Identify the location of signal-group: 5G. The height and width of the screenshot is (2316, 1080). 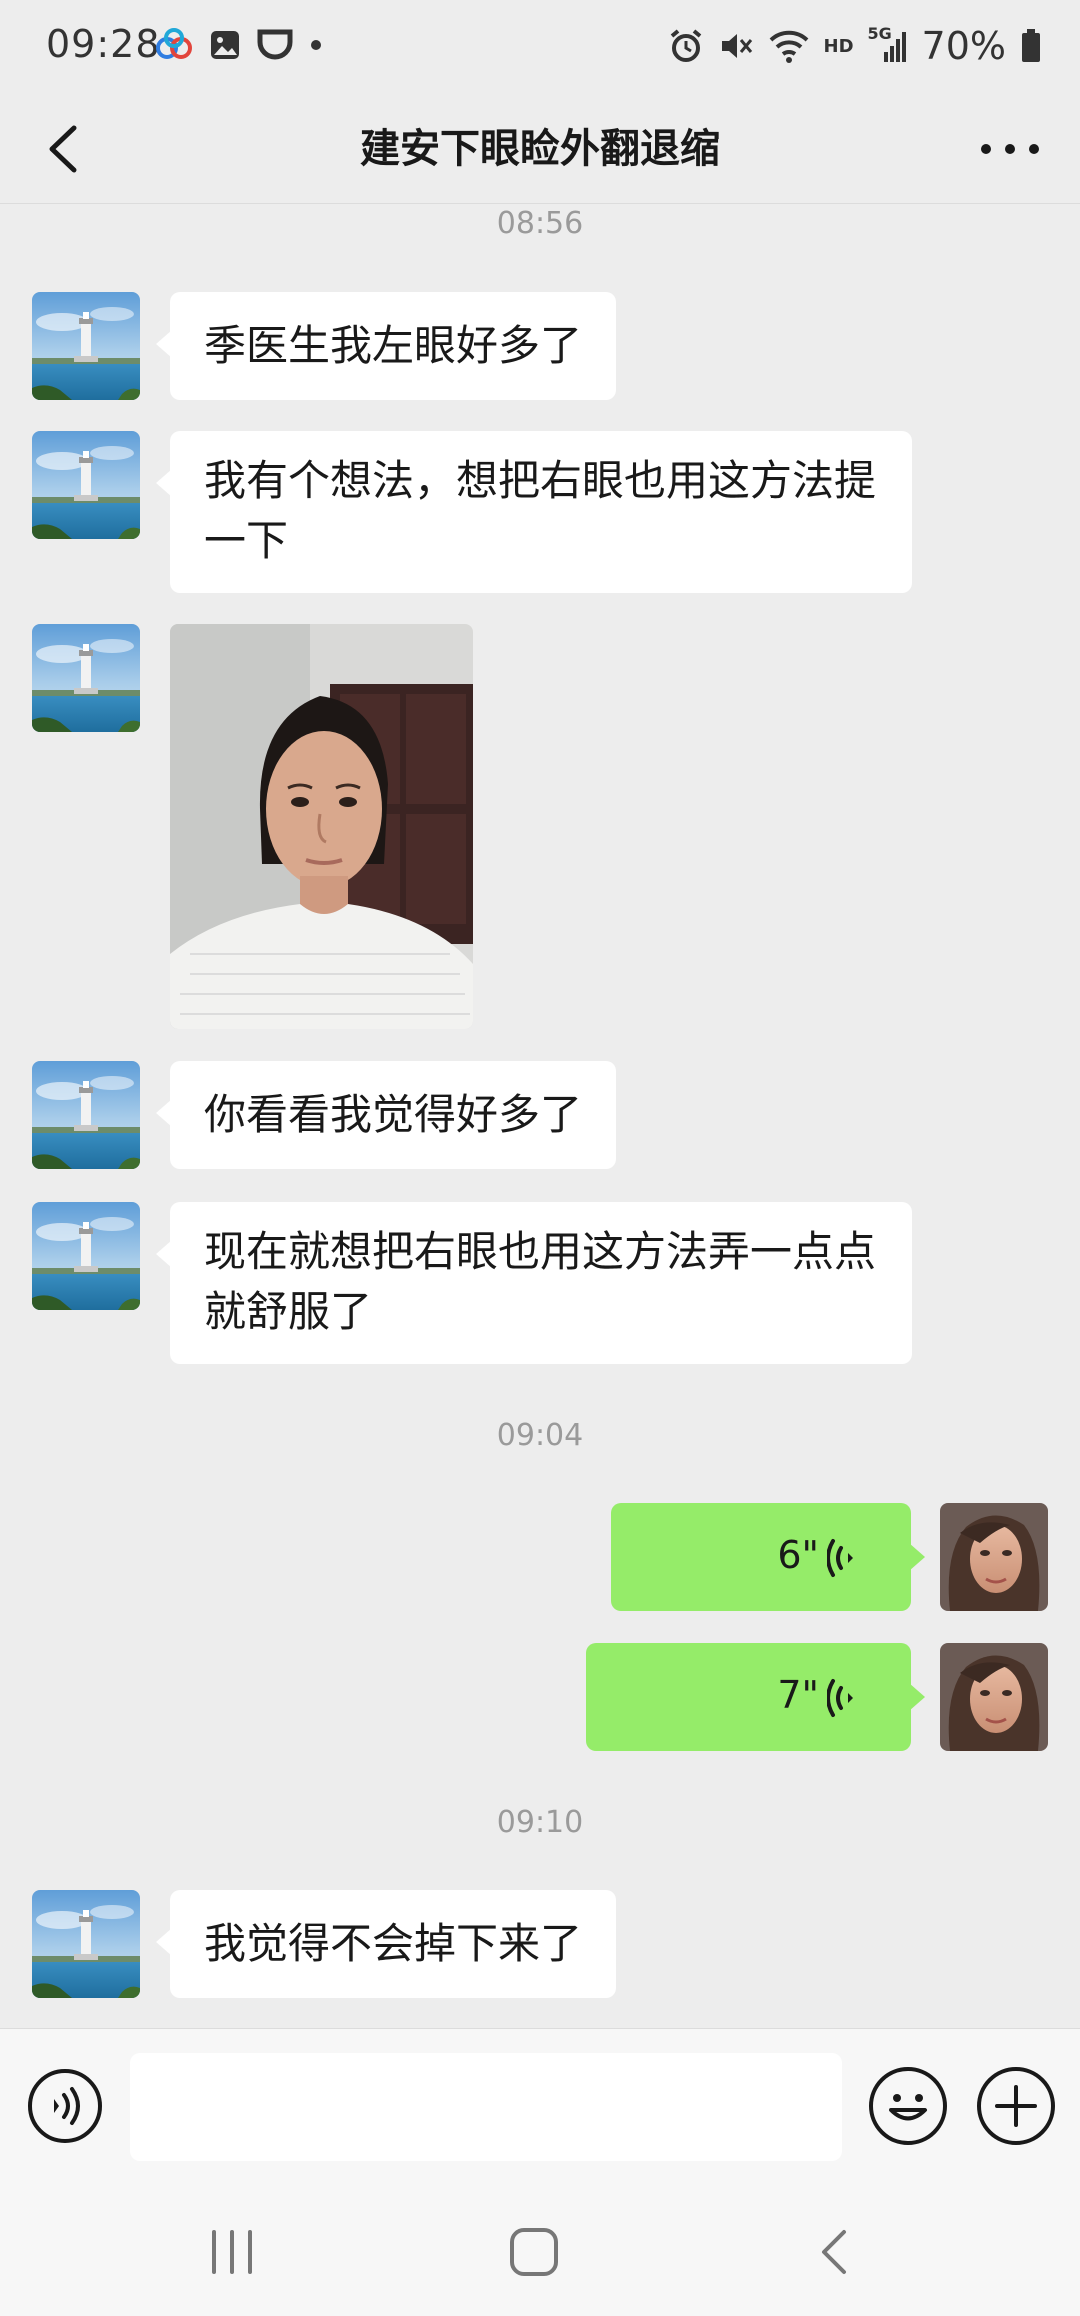
(888, 44).